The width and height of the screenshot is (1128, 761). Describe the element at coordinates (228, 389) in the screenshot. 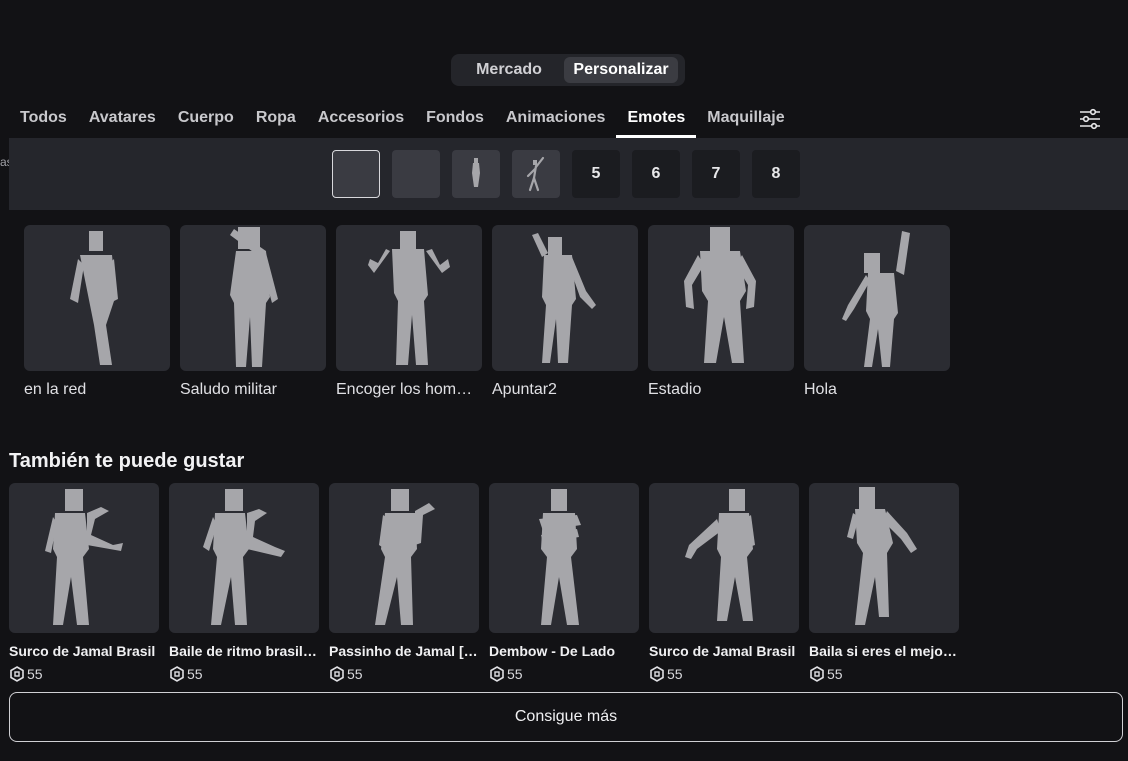

I see `emote-label: Saludo militar` at that location.